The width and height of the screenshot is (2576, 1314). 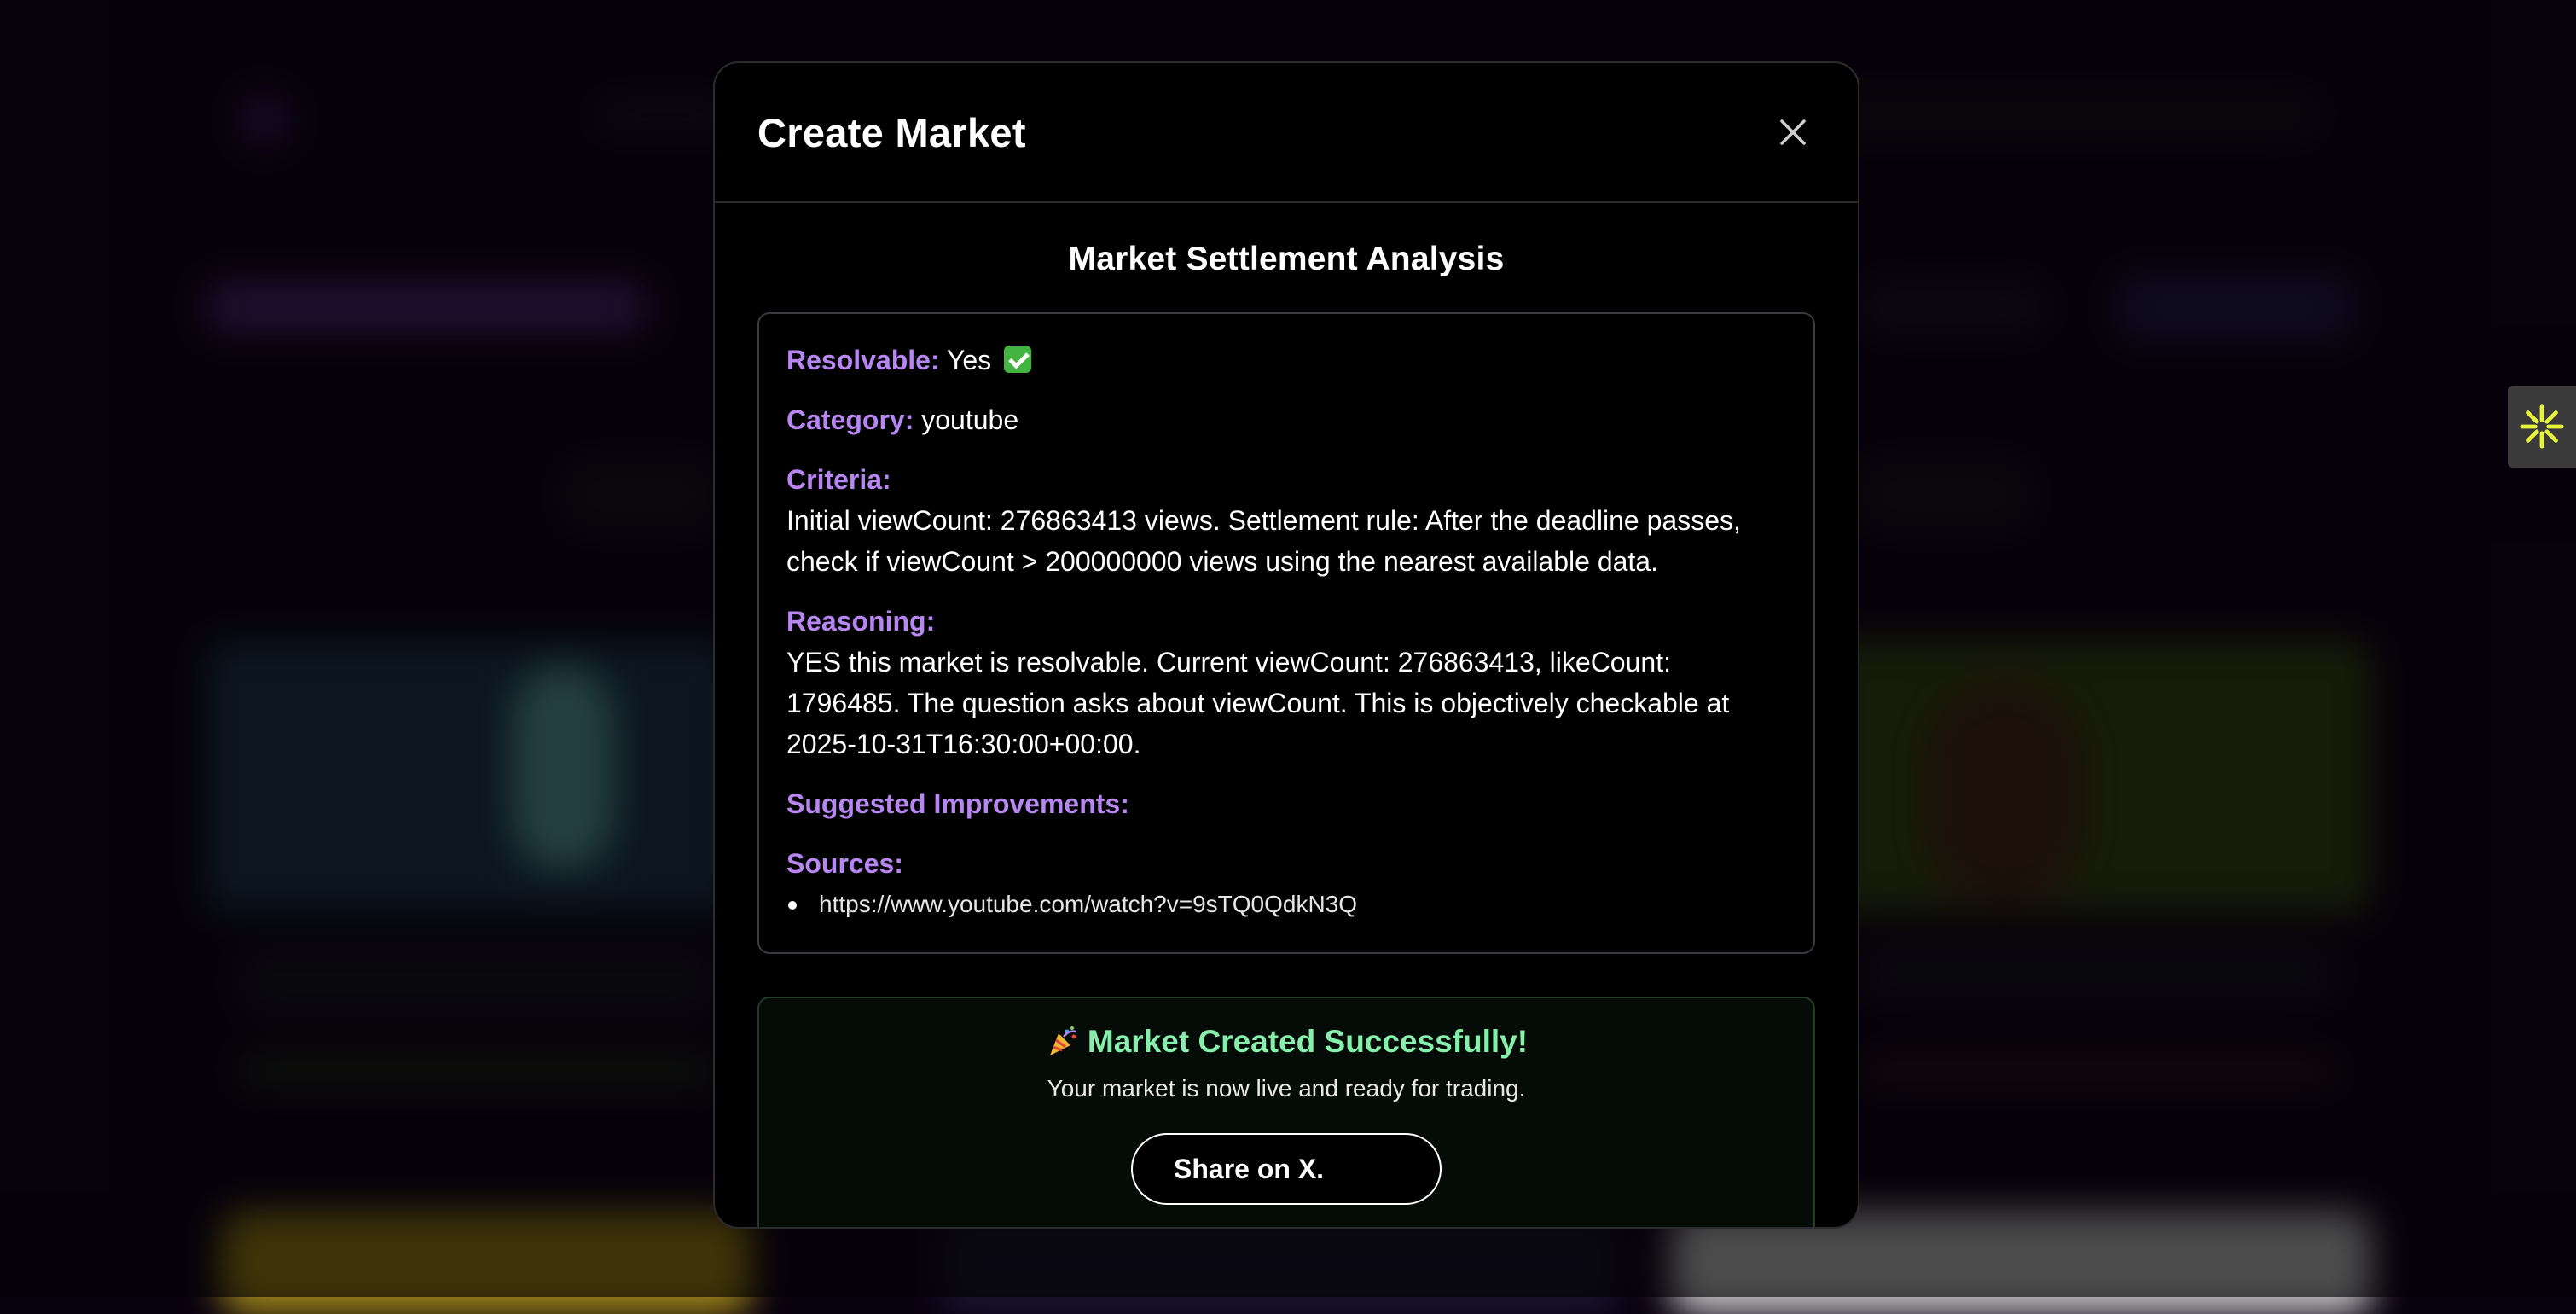 I want to click on side-widget-button, so click(x=2542, y=427).